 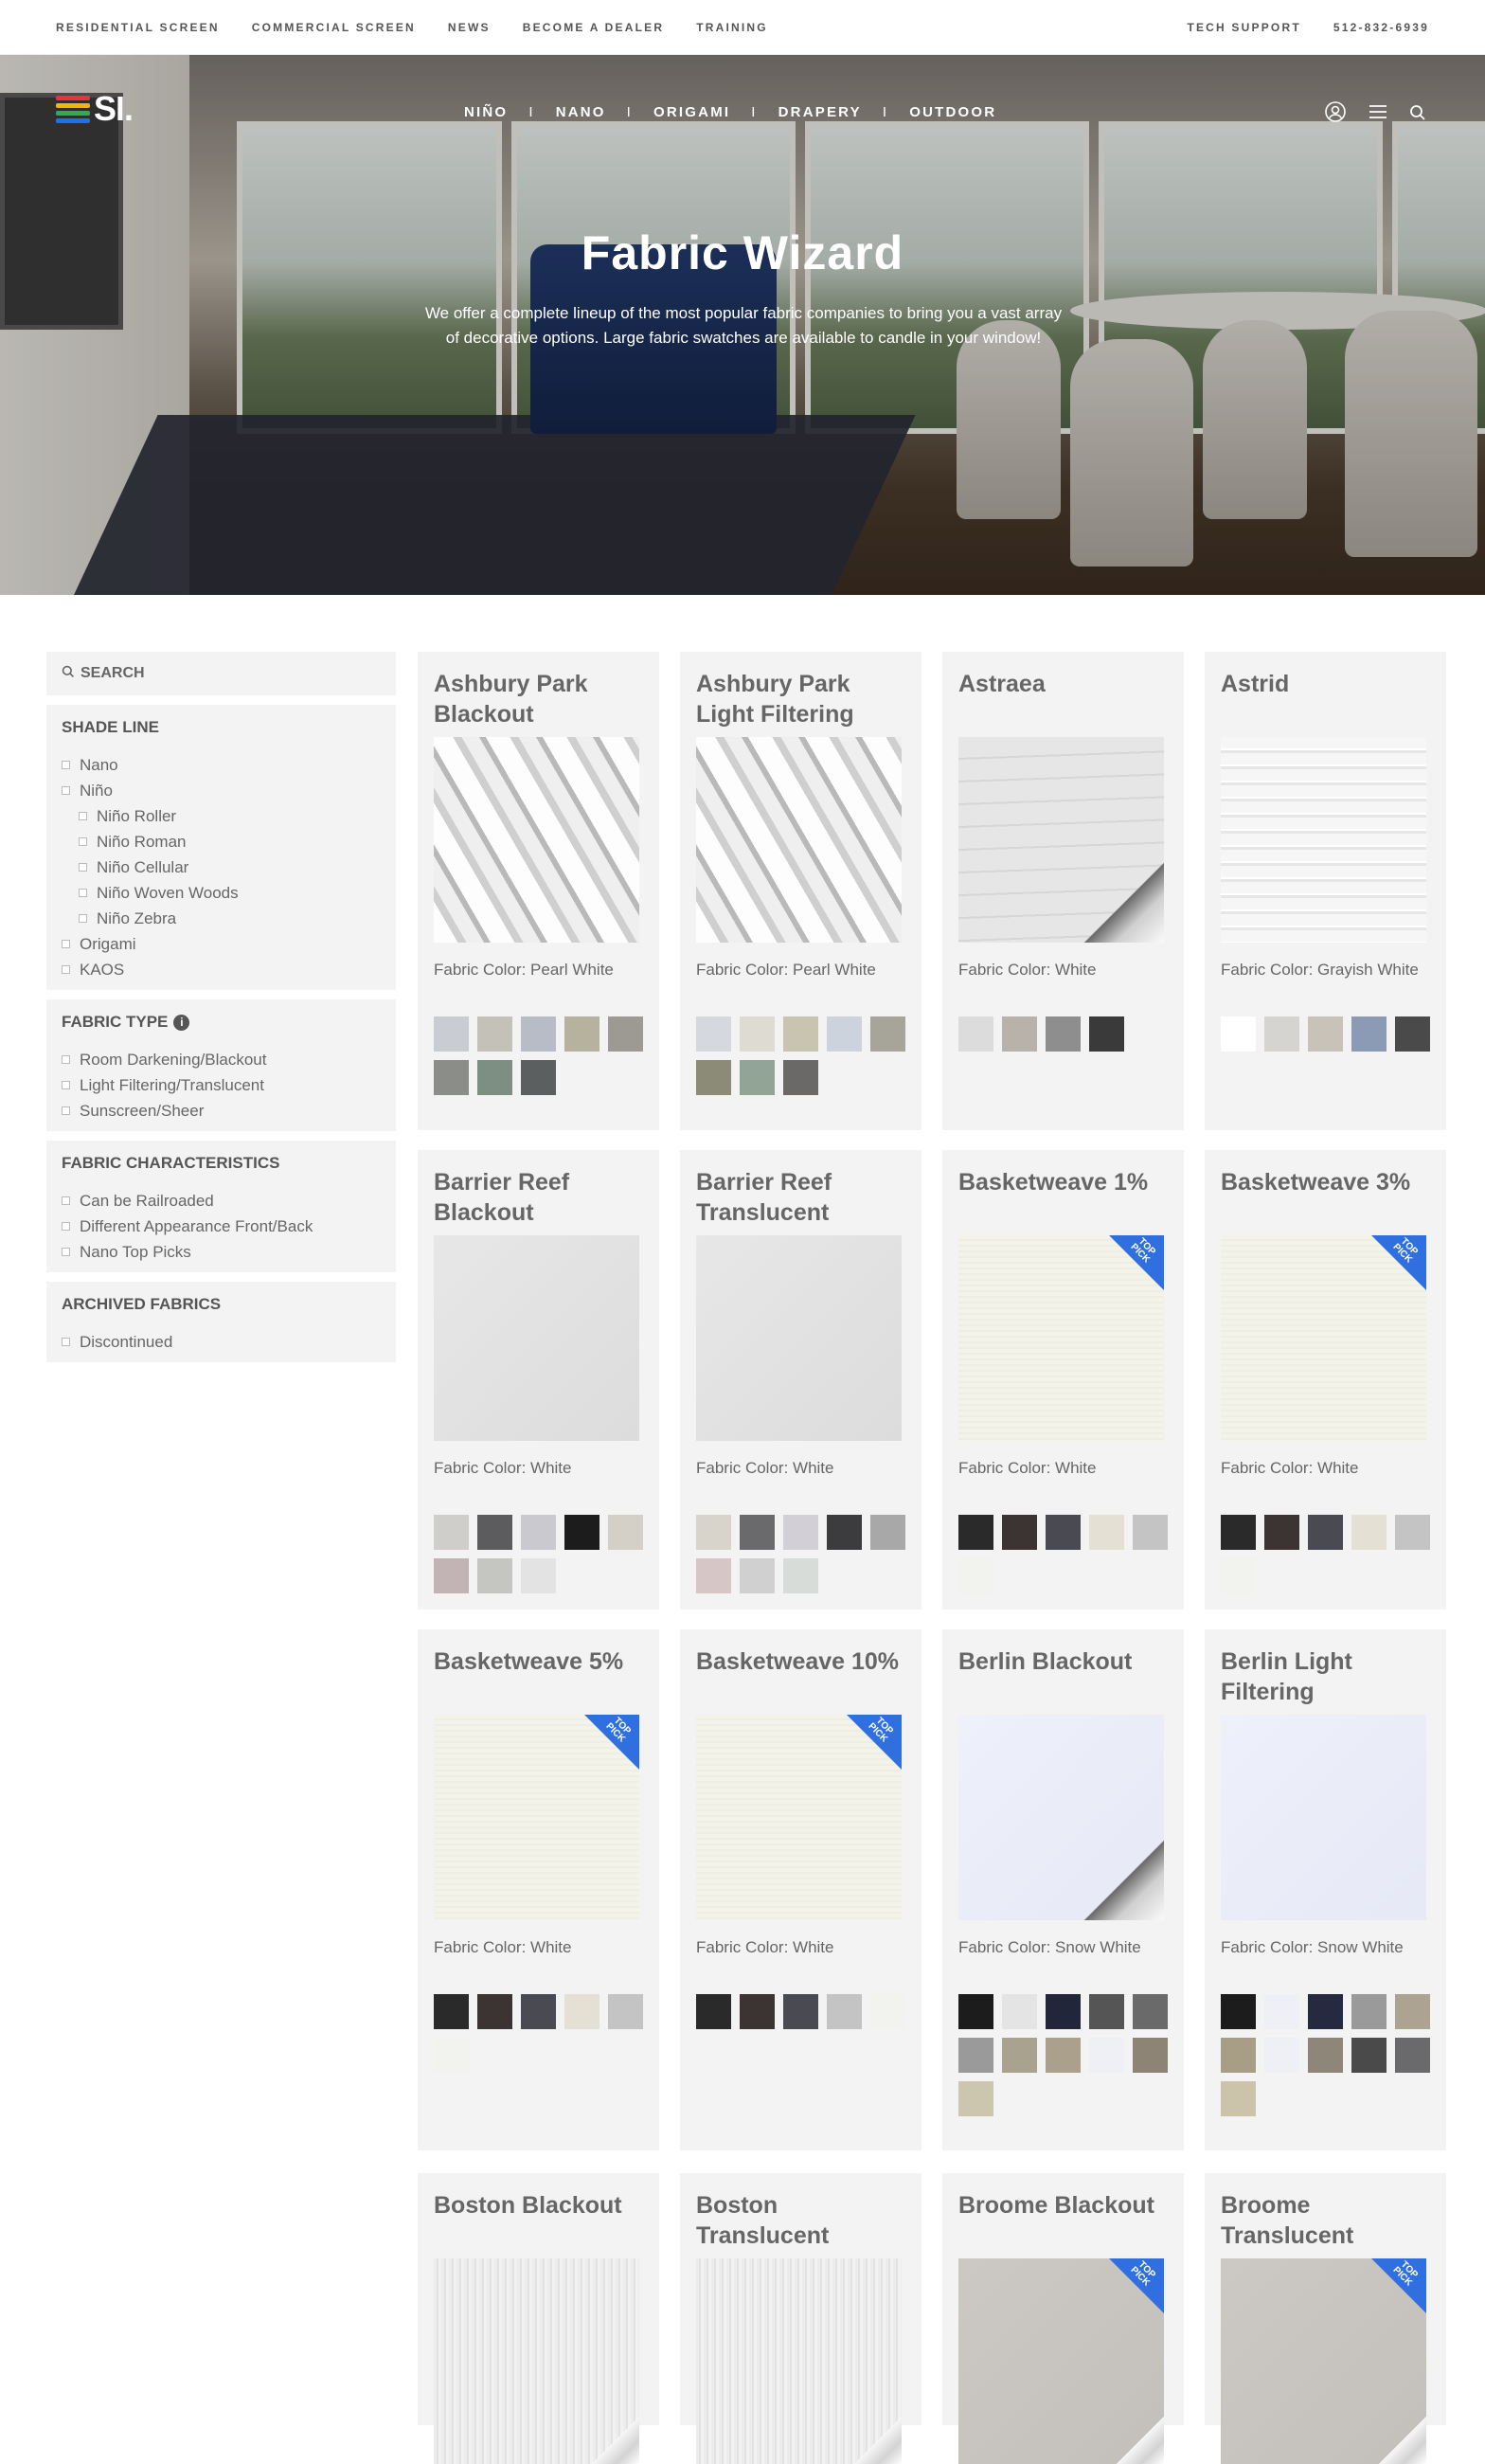 What do you see at coordinates (222, 969) in the screenshot?
I see `filter-option-kaos: KAOS` at bounding box center [222, 969].